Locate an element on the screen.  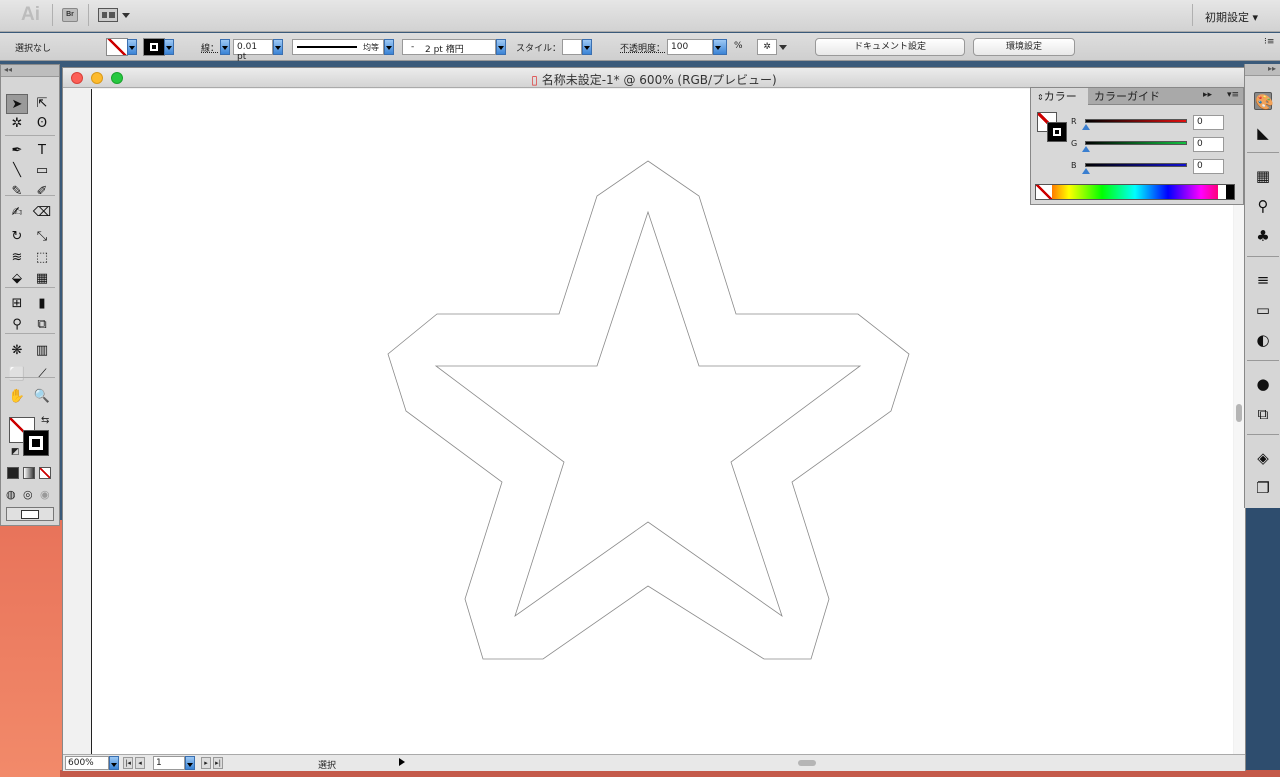
zoom-field: 600% is located at coordinates (87, 763).